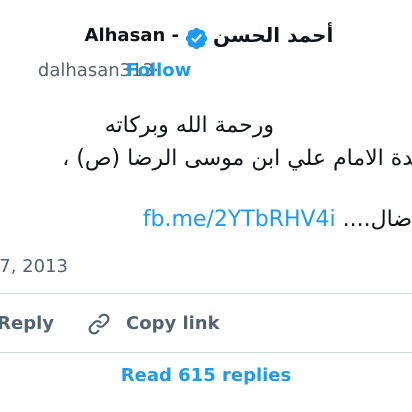 Image resolution: width=412 pixels, height=412 pixels. I want to click on divider-bottom, so click(206, 352).